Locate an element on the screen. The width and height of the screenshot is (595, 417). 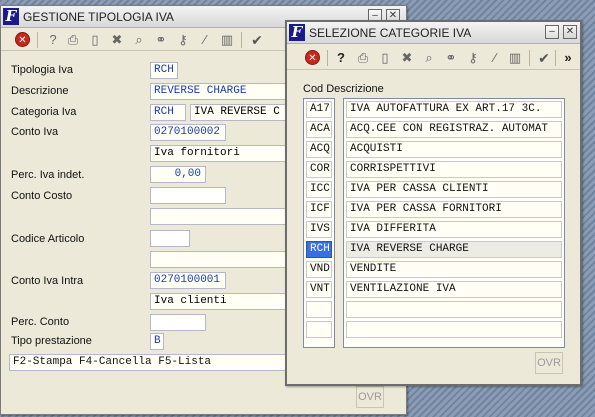
popup-minimize-button: – is located at coordinates (552, 32).